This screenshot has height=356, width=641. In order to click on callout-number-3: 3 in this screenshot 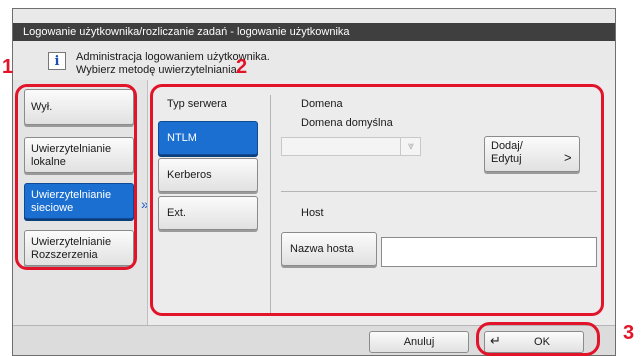, I will do `click(629, 333)`.